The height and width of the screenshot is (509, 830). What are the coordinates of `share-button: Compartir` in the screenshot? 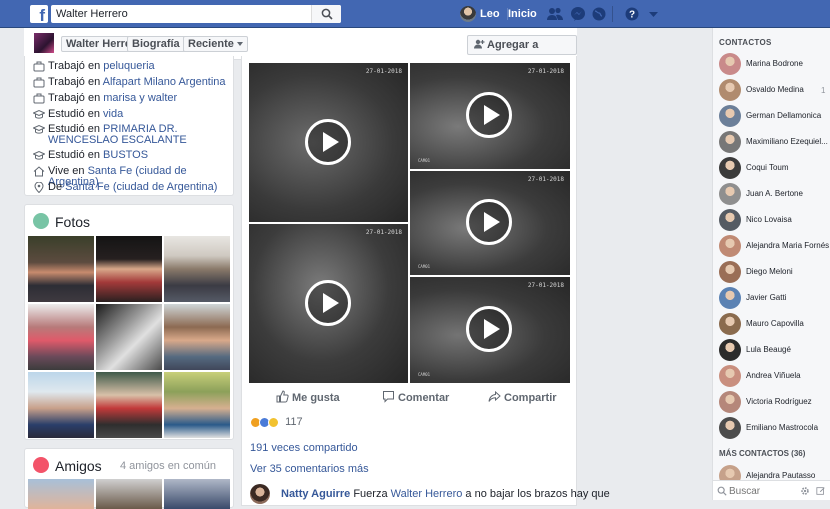 It's located at (522, 397).